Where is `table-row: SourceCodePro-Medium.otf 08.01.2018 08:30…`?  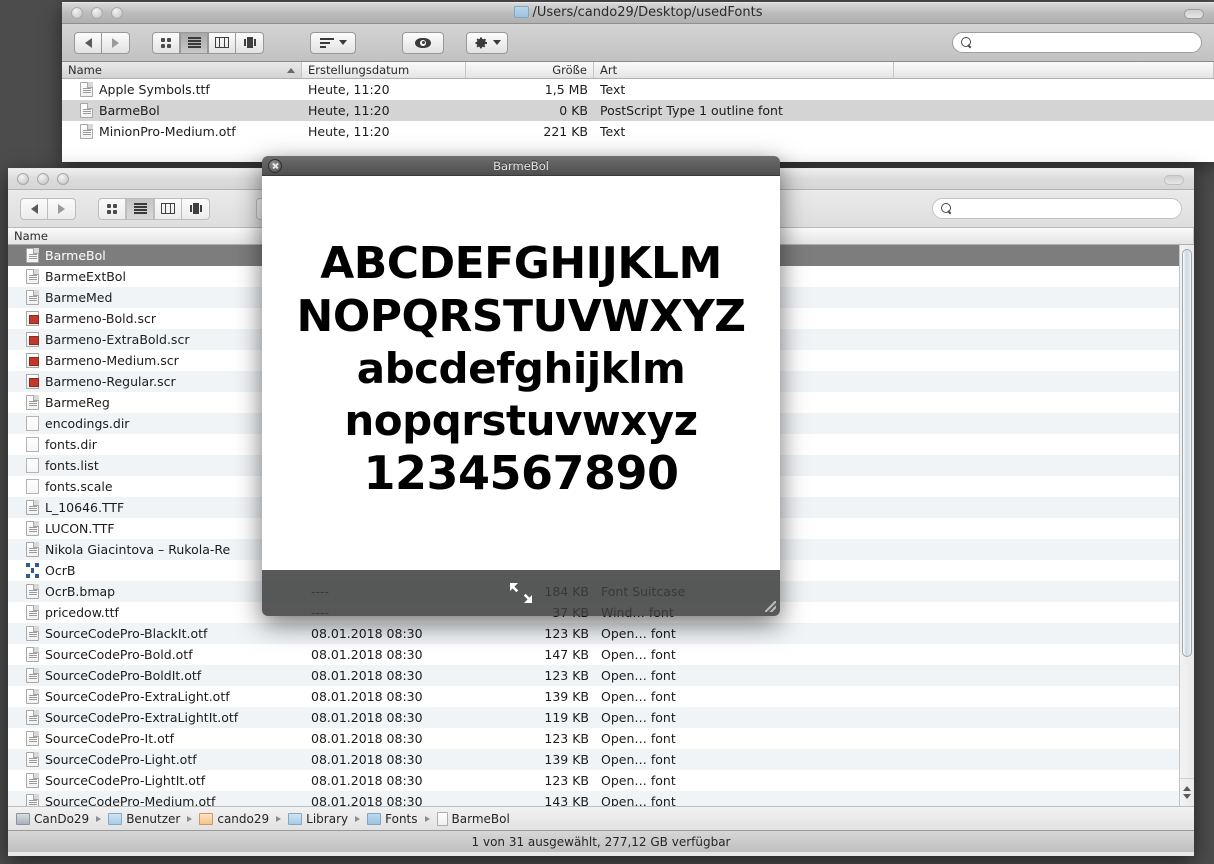 table-row: SourceCodePro-Medium.otf 08.01.2018 08:30… is located at coordinates (601, 798).